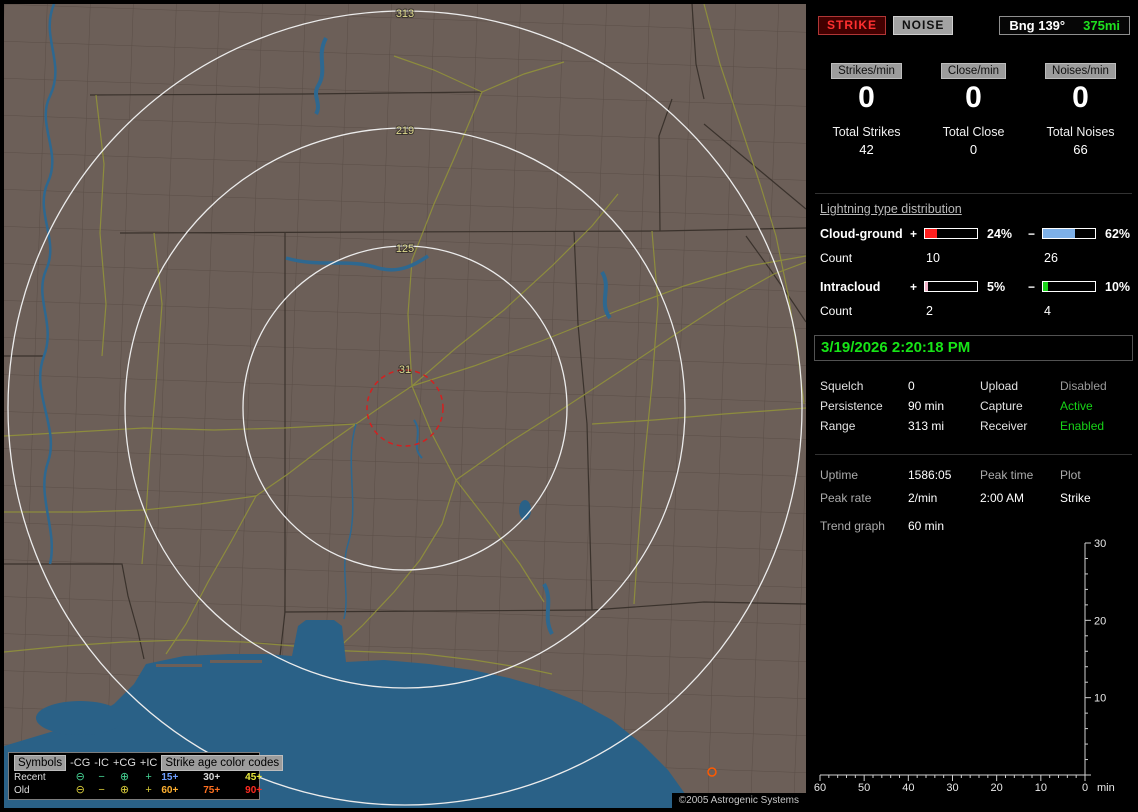 Image resolution: width=1138 pixels, height=812 pixels. I want to click on cg-negative-bar-fill, so click(1059, 233).